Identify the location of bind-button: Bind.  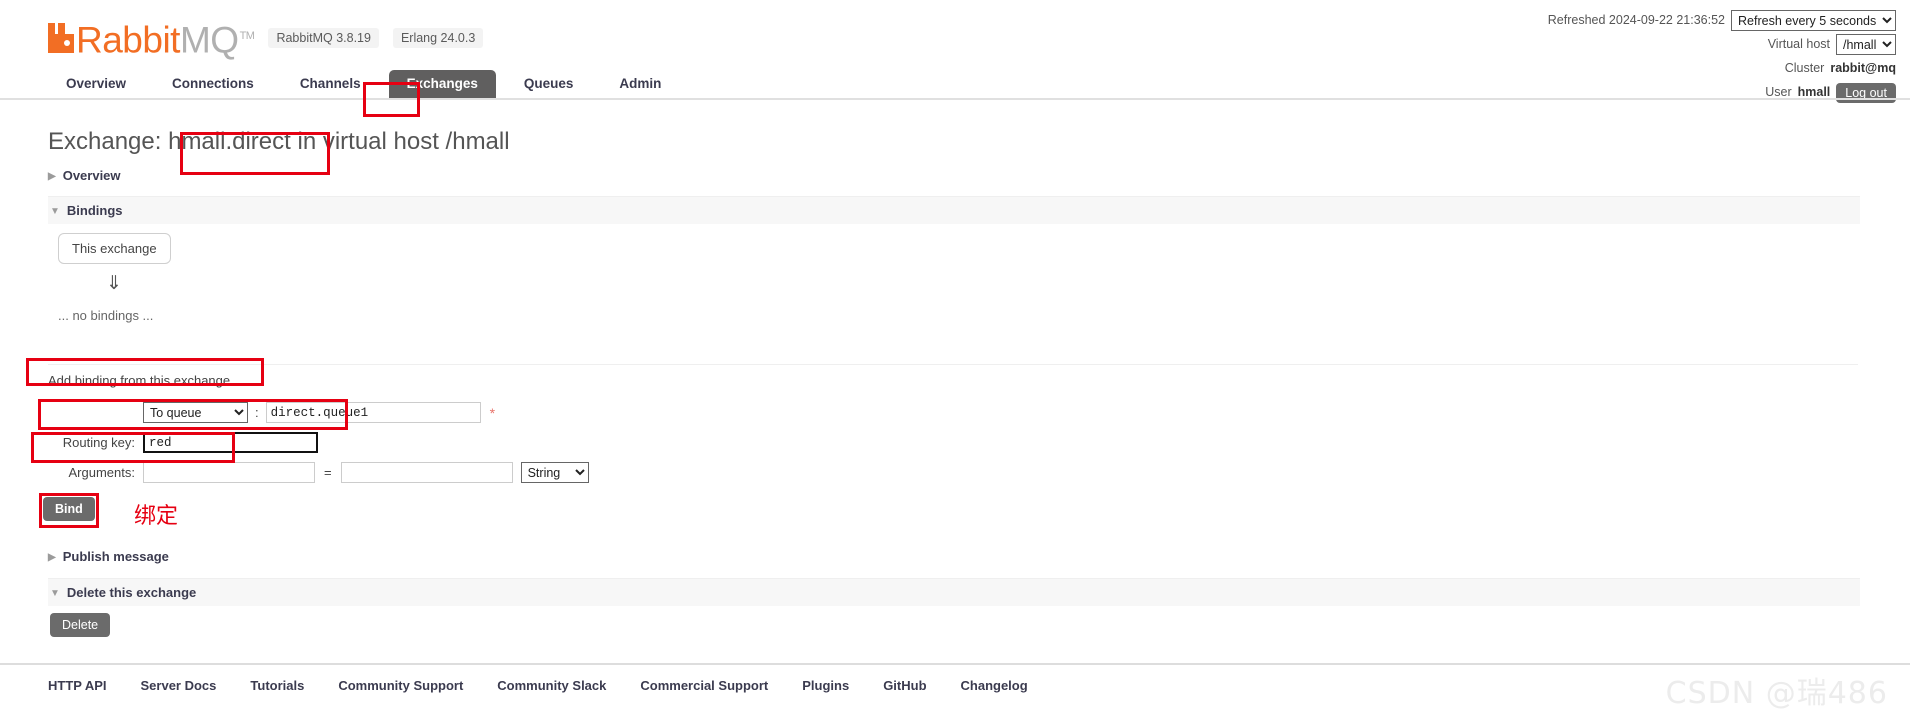
(69, 509).